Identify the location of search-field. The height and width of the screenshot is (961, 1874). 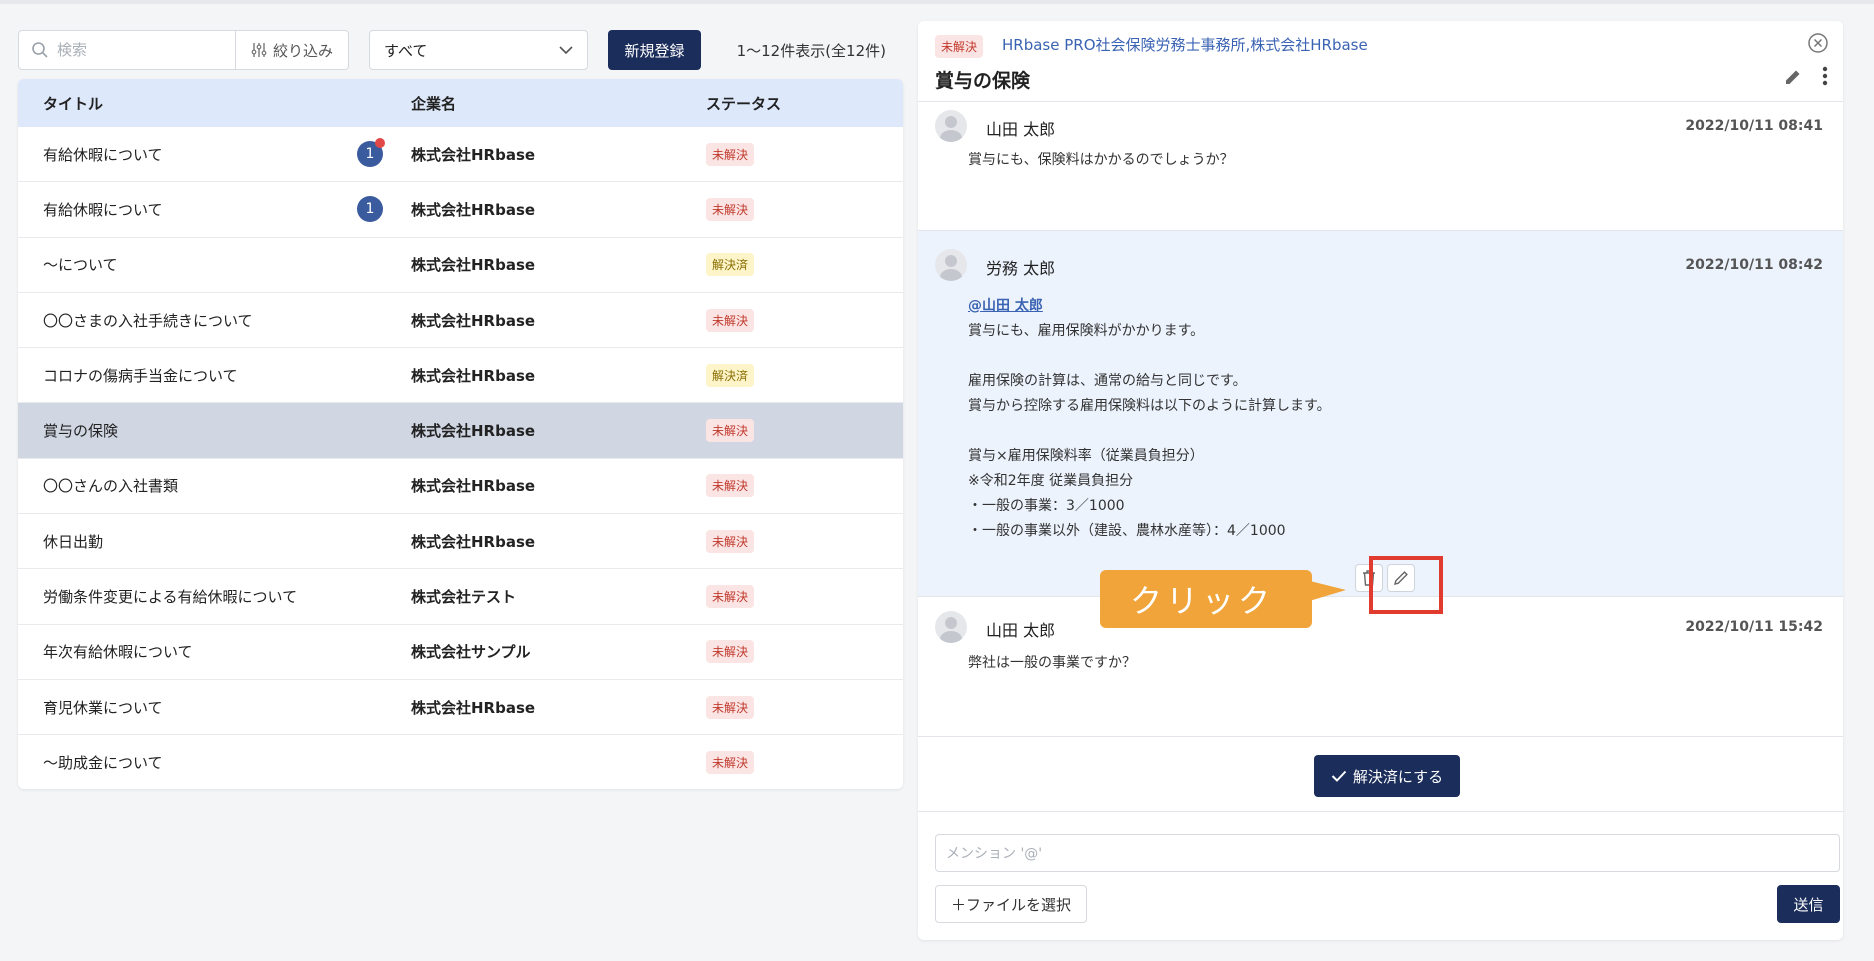
(127, 50).